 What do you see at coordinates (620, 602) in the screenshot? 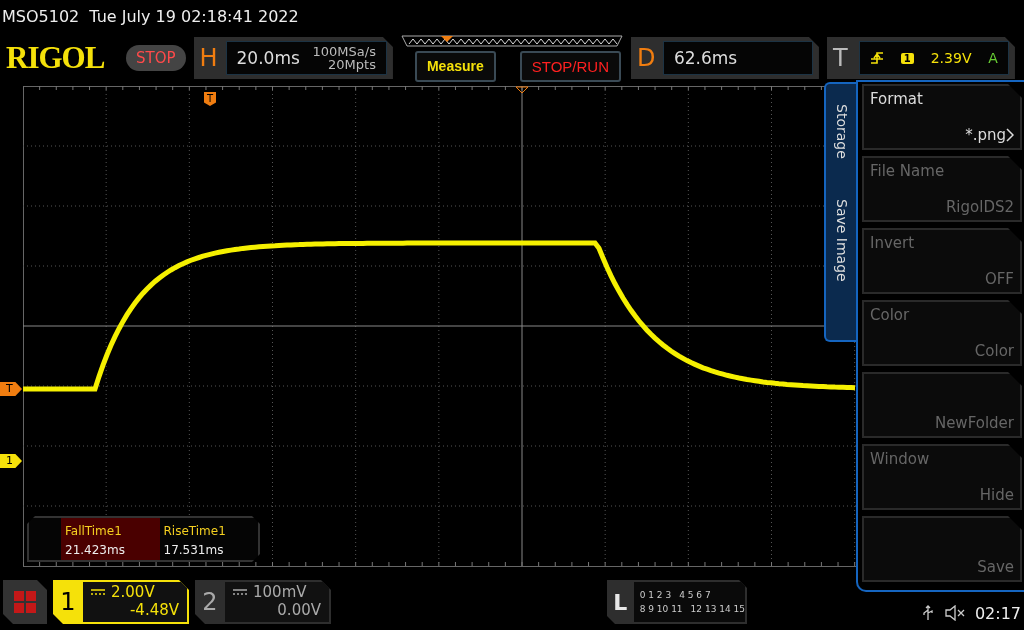
I see `logic-key: L` at bounding box center [620, 602].